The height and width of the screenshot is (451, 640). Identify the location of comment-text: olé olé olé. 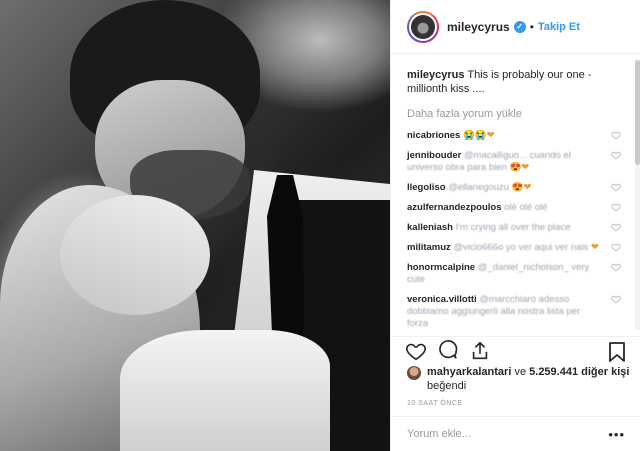
(526, 207).